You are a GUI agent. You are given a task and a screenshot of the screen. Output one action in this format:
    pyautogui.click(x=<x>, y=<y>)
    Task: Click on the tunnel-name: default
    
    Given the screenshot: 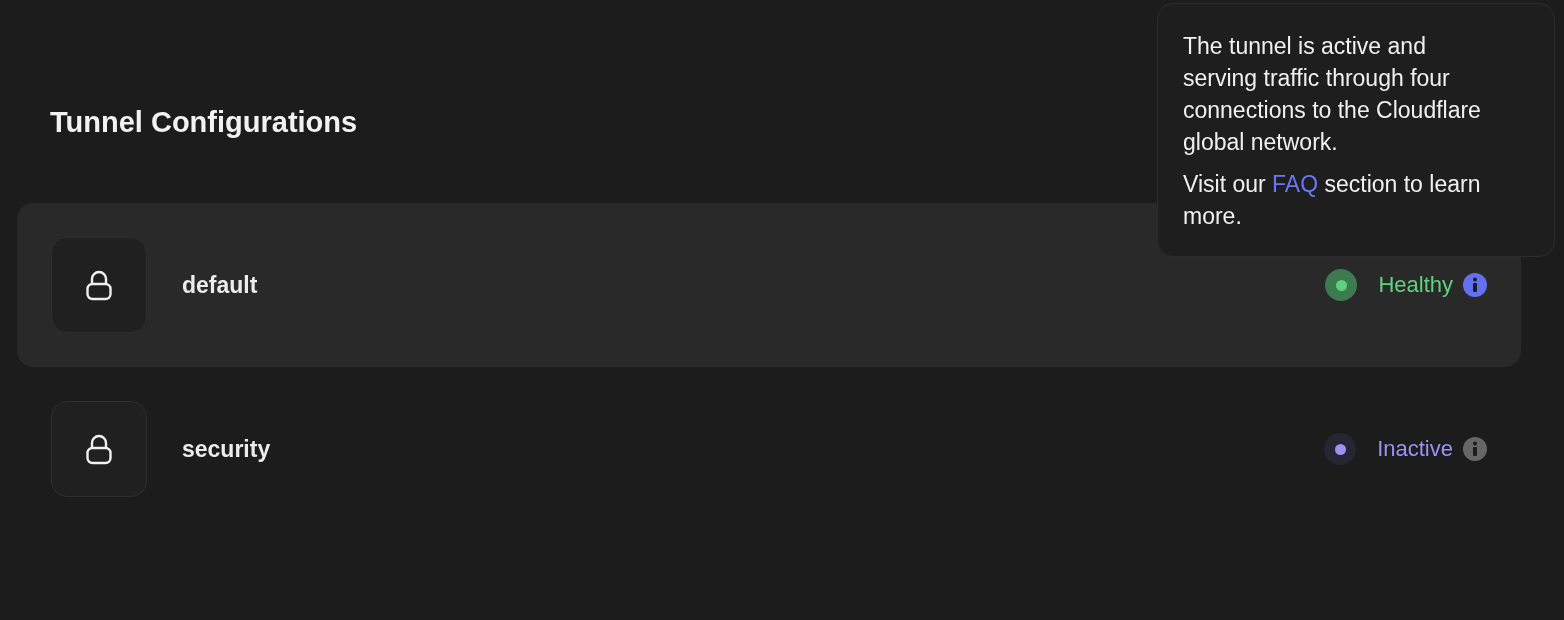 What is the action you would take?
    pyautogui.click(x=220, y=285)
    